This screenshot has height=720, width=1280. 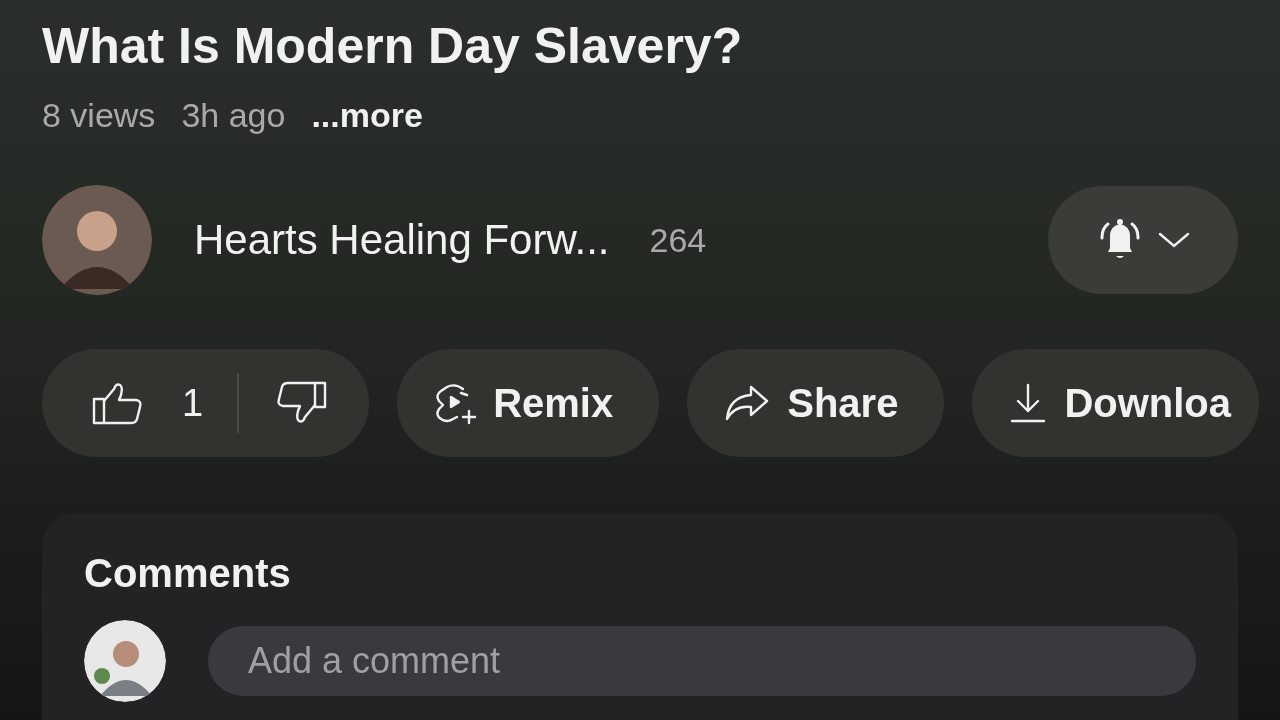 I want to click on share-button: Share, so click(x=816, y=403).